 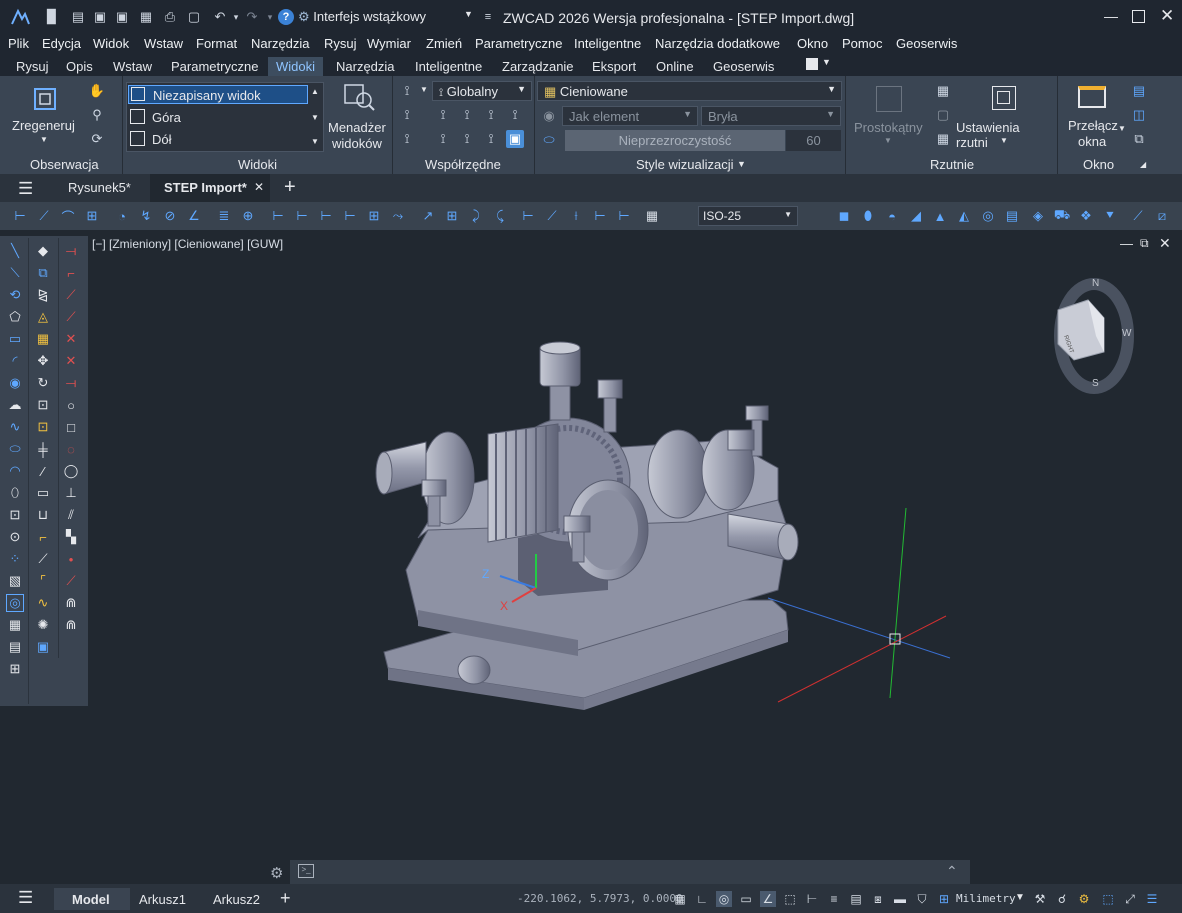 What do you see at coordinates (25, 898) in the screenshot?
I see `menu-icon: ☰` at bounding box center [25, 898].